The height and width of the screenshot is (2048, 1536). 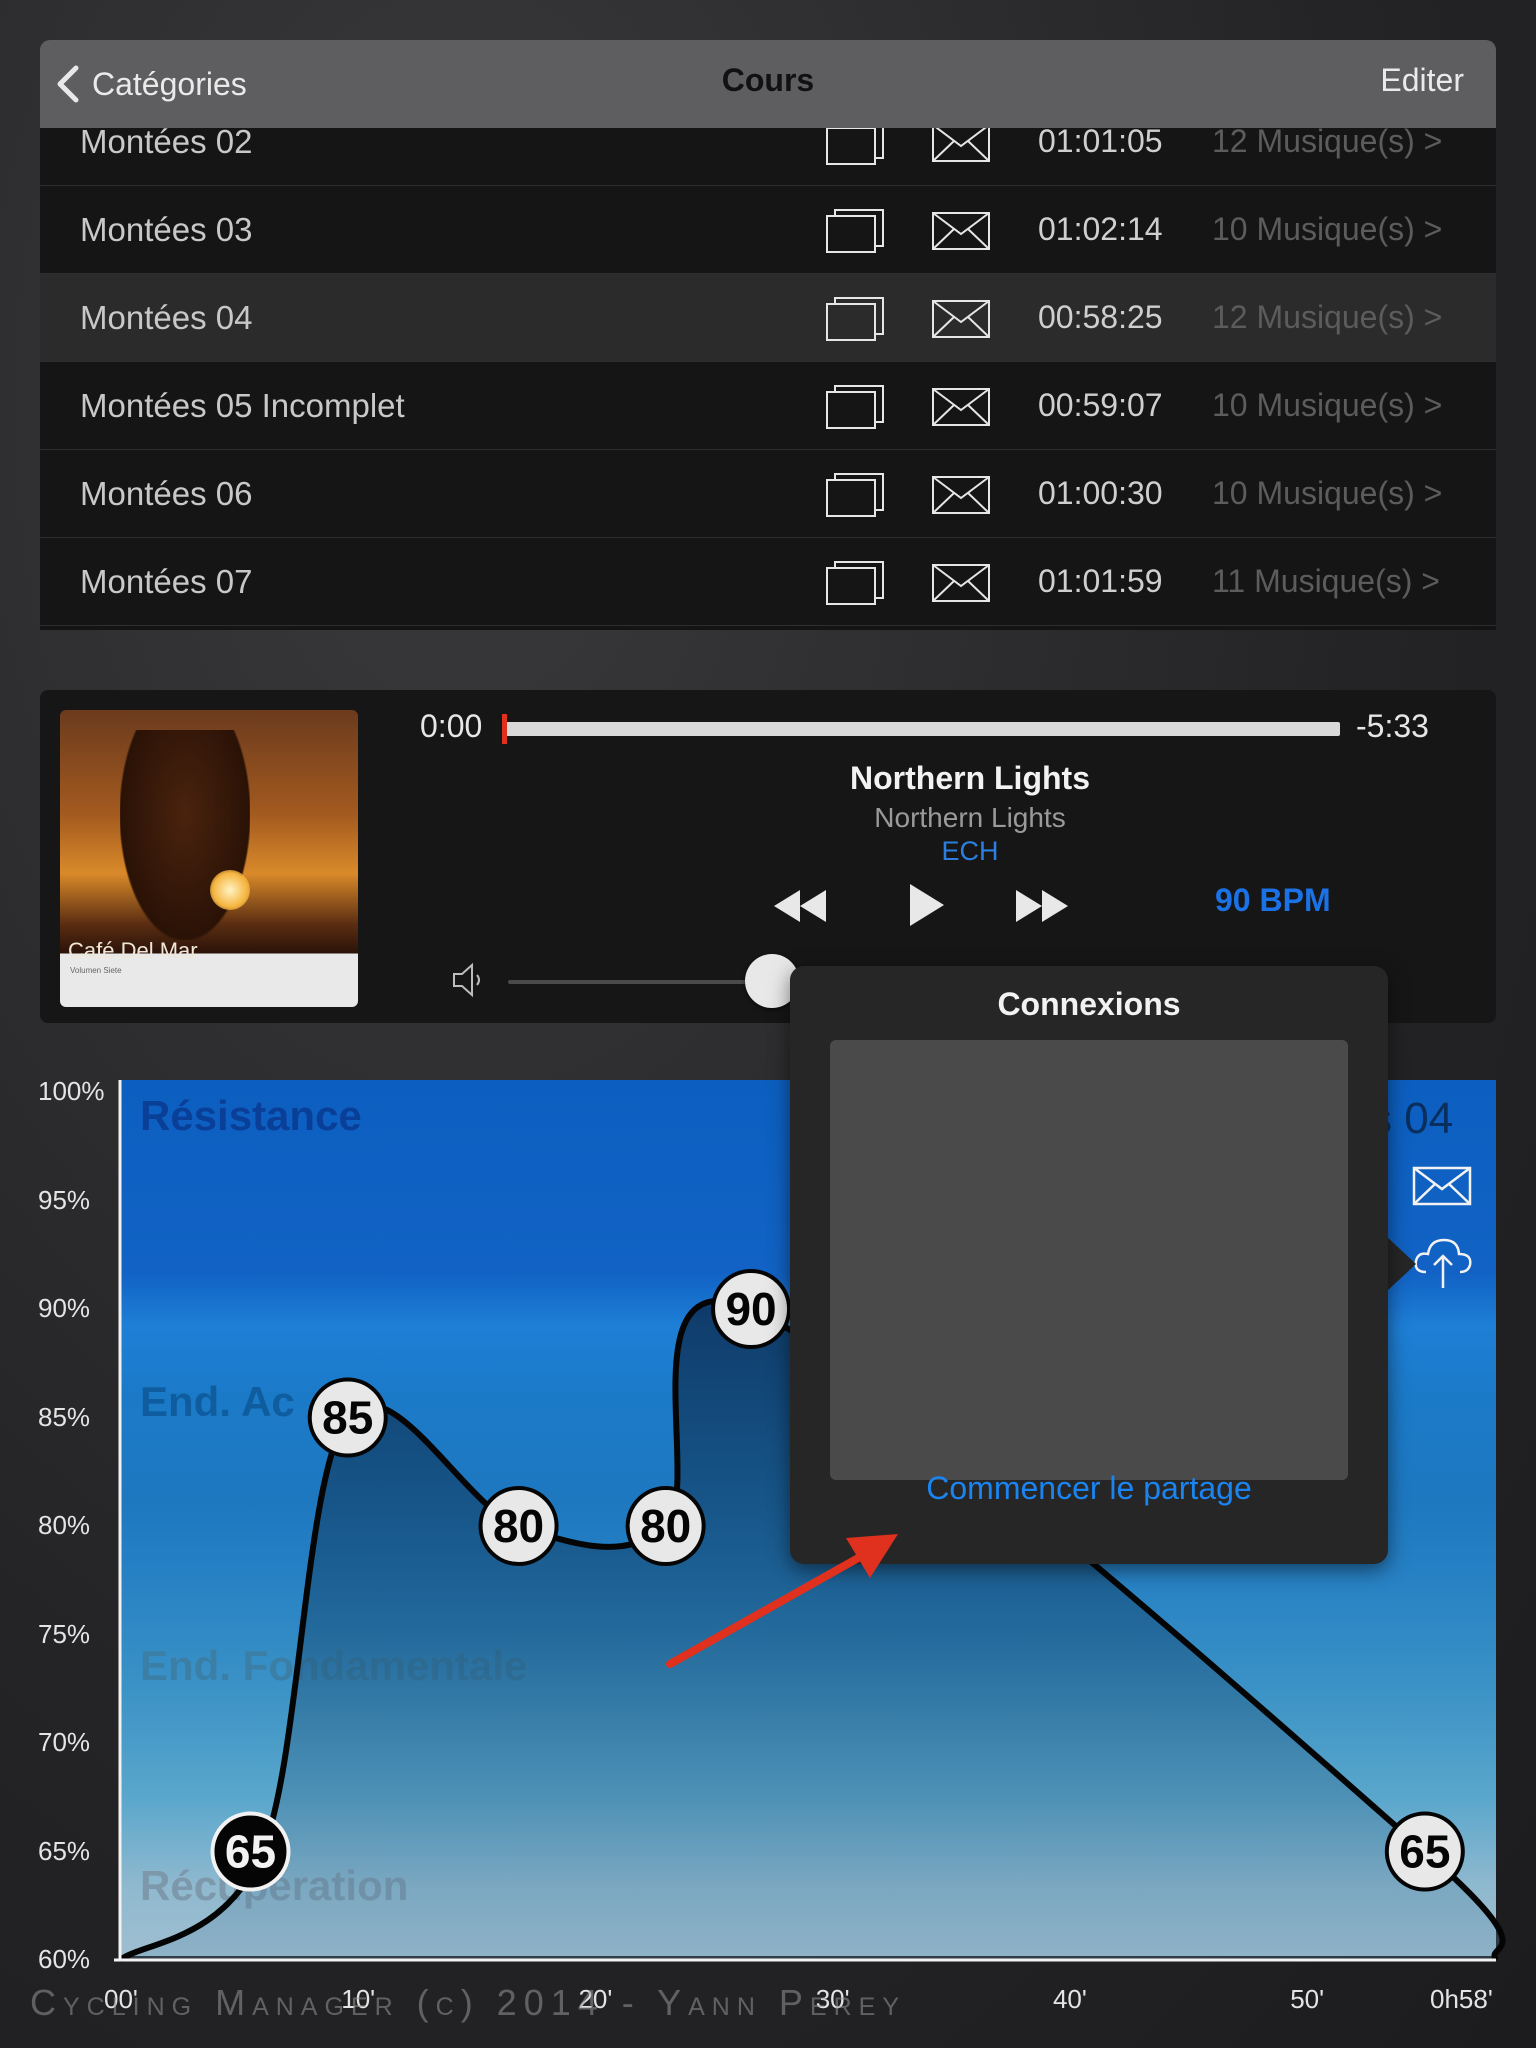 I want to click on time-elapsed: 0:00, so click(x=451, y=726).